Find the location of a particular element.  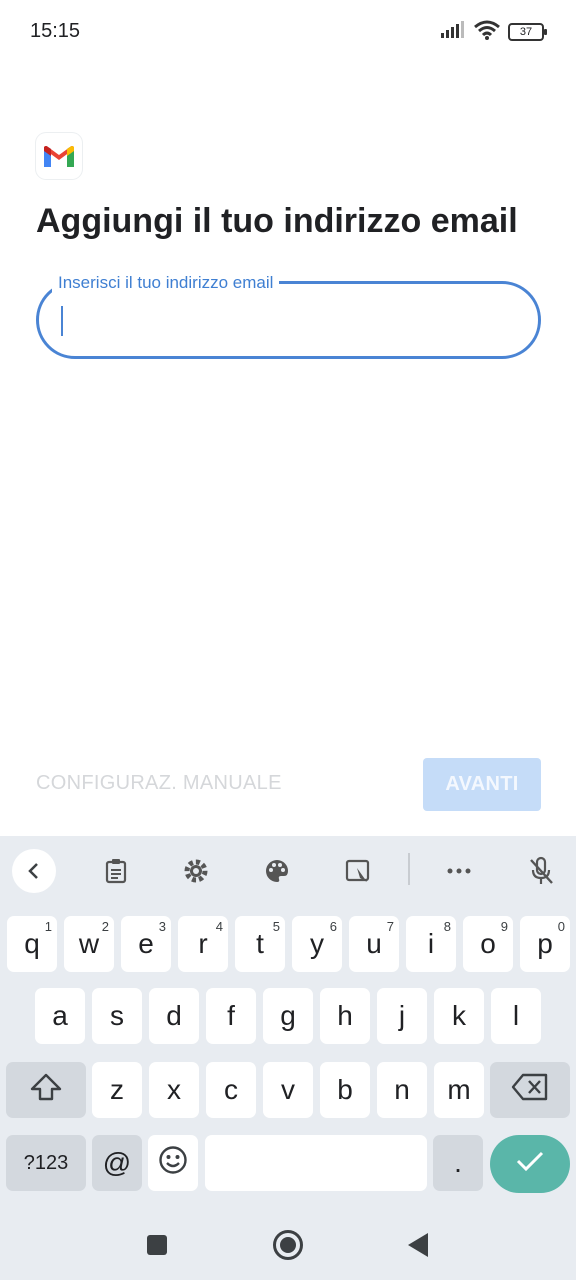

clipboard-icon is located at coordinates (116, 871).